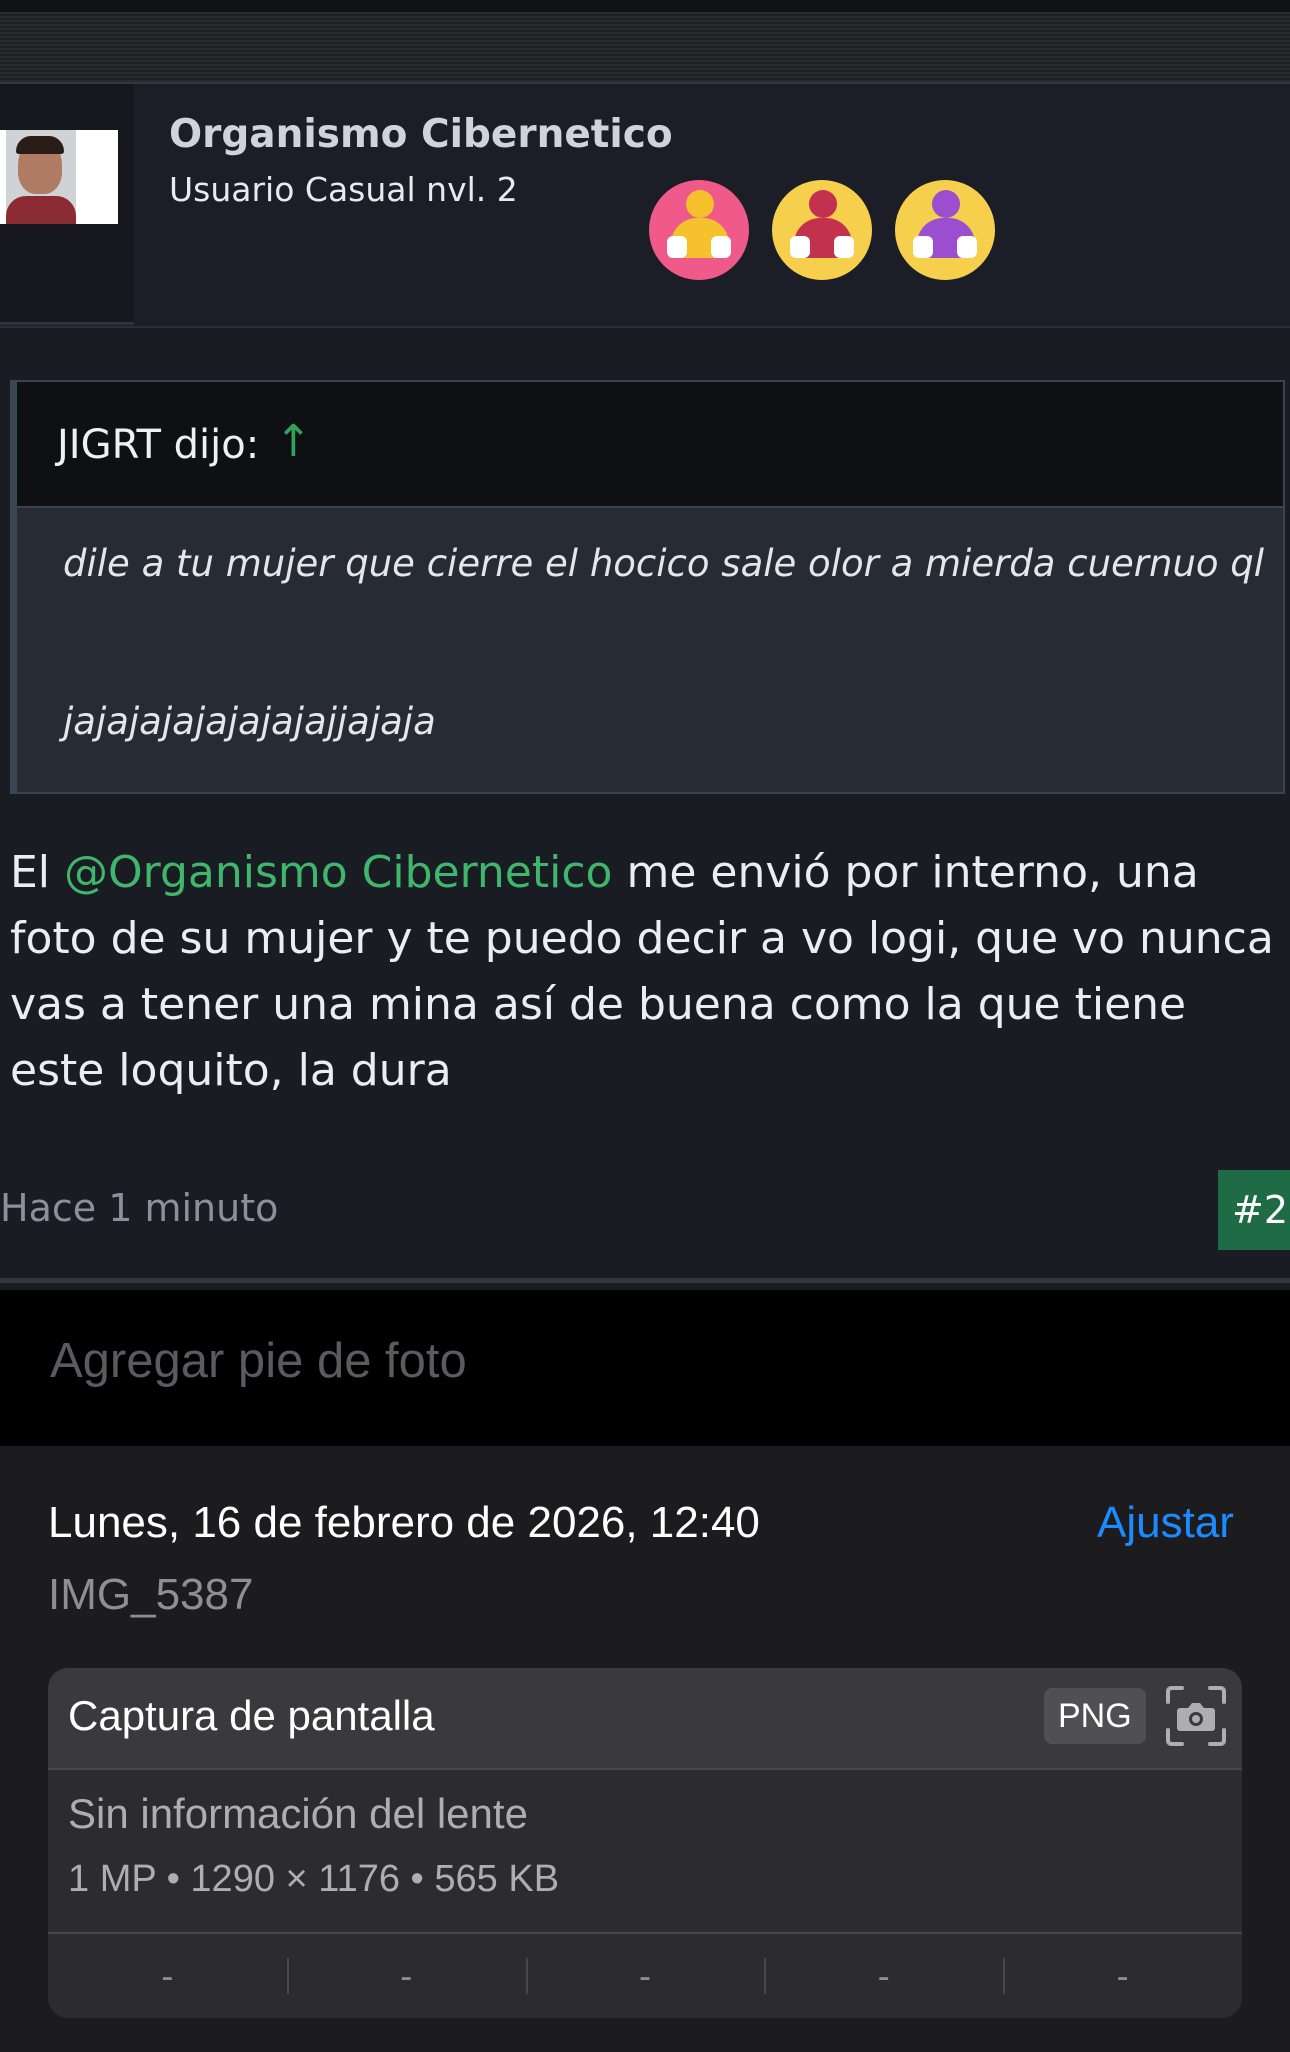 The width and height of the screenshot is (1290, 2052). Describe the element at coordinates (1122, 1976) in the screenshot. I see `exif-shutter-speed: -` at that location.